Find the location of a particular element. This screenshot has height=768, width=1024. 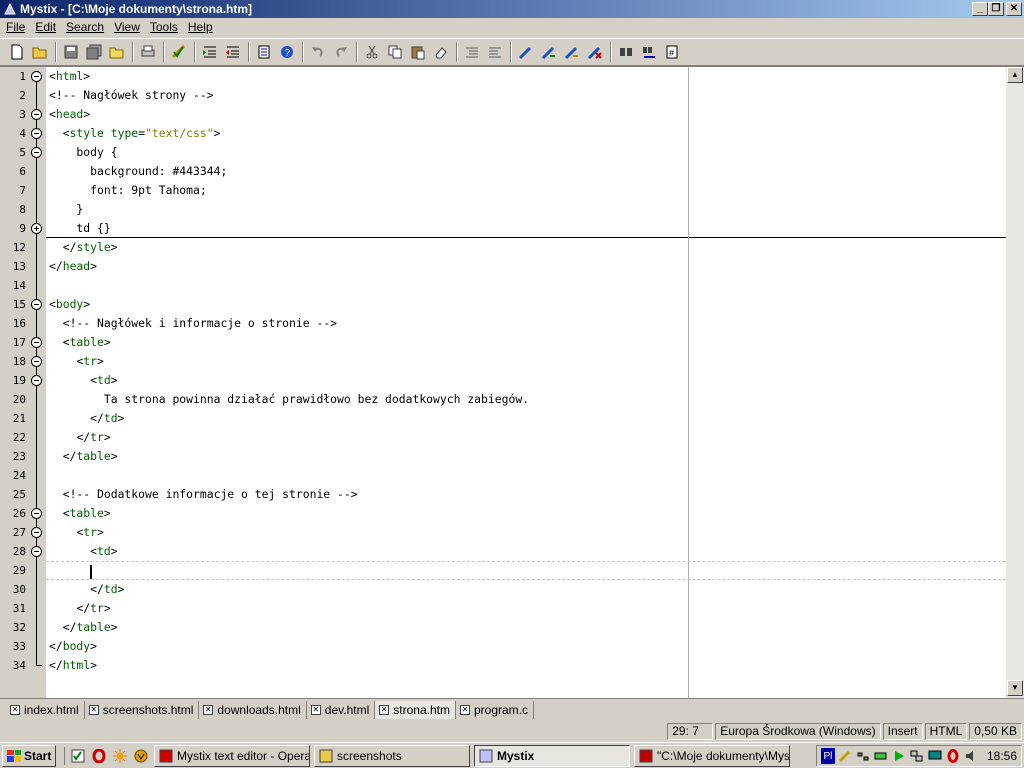

network-icon is located at coordinates (863, 756).